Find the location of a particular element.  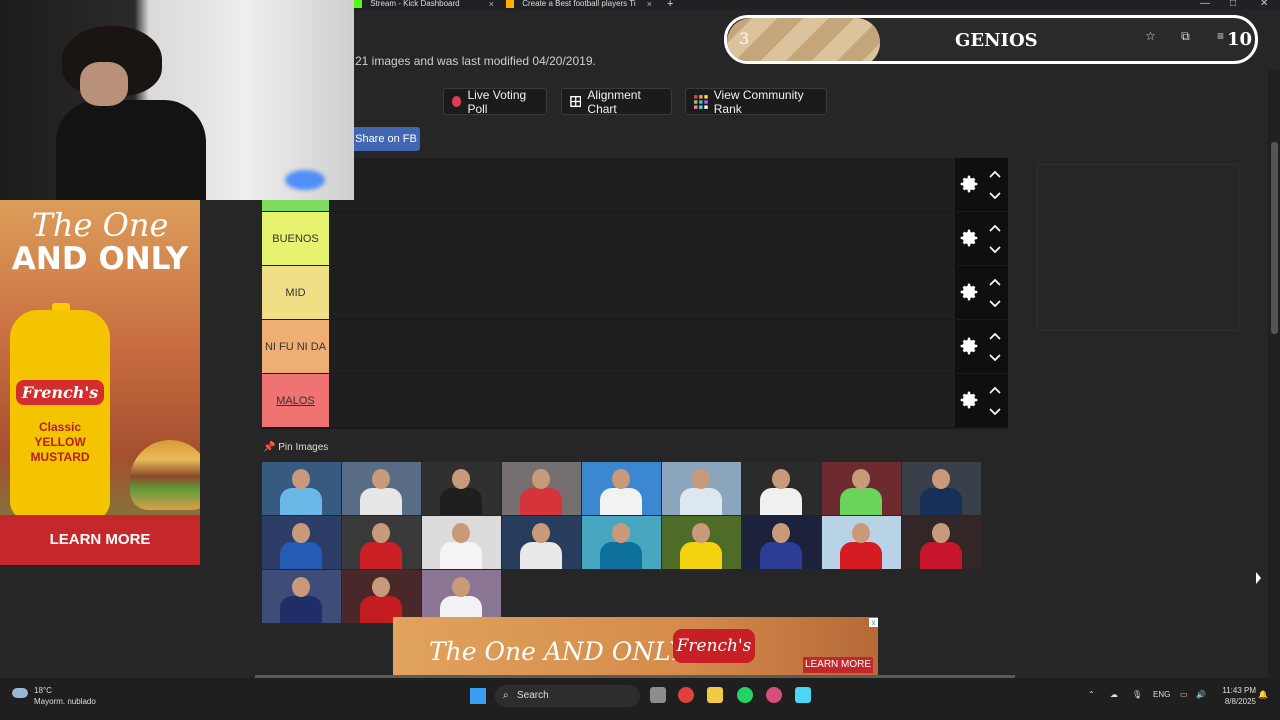

star-icon: ☆ is located at coordinates (1150, 36).